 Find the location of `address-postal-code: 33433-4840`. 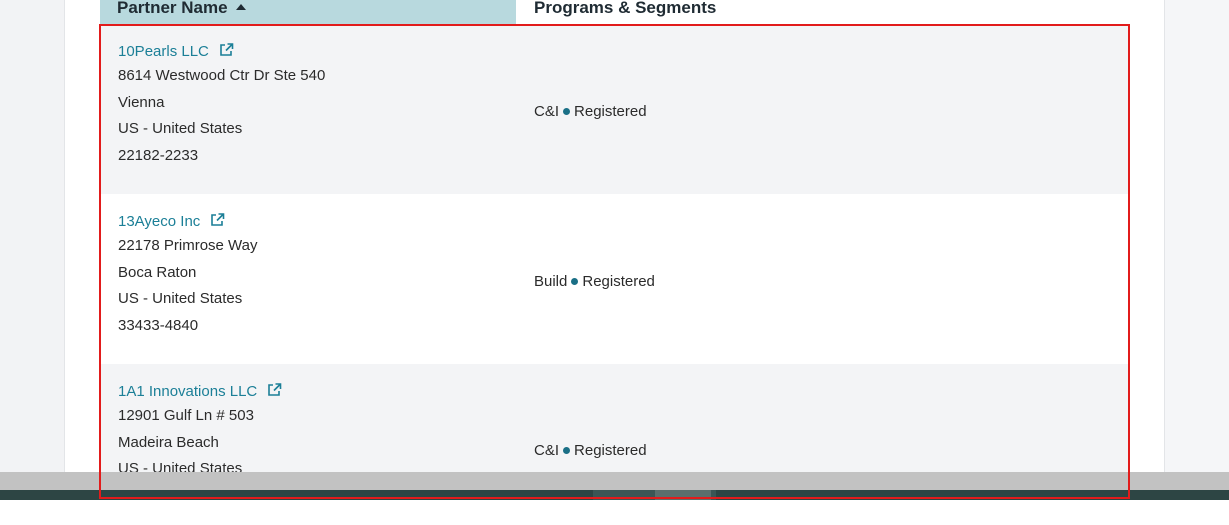

address-postal-code: 33433-4840 is located at coordinates (158, 325).